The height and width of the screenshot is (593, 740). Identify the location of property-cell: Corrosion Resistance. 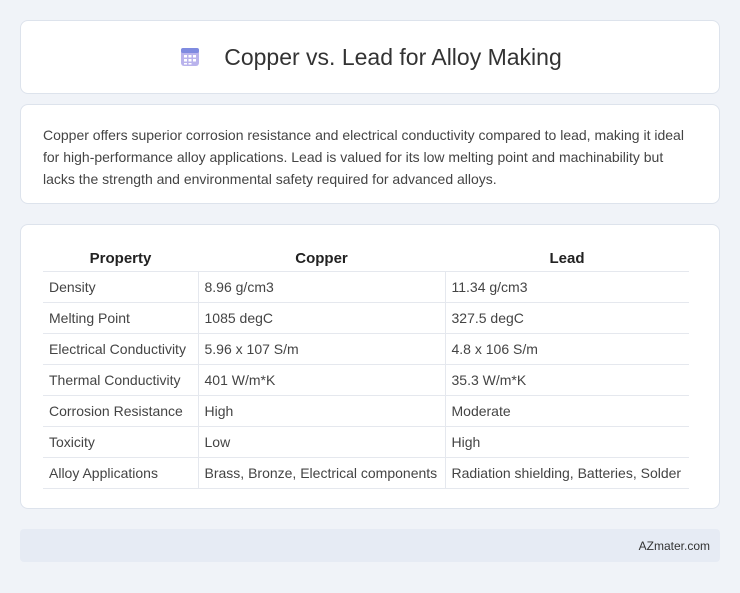
(121, 411).